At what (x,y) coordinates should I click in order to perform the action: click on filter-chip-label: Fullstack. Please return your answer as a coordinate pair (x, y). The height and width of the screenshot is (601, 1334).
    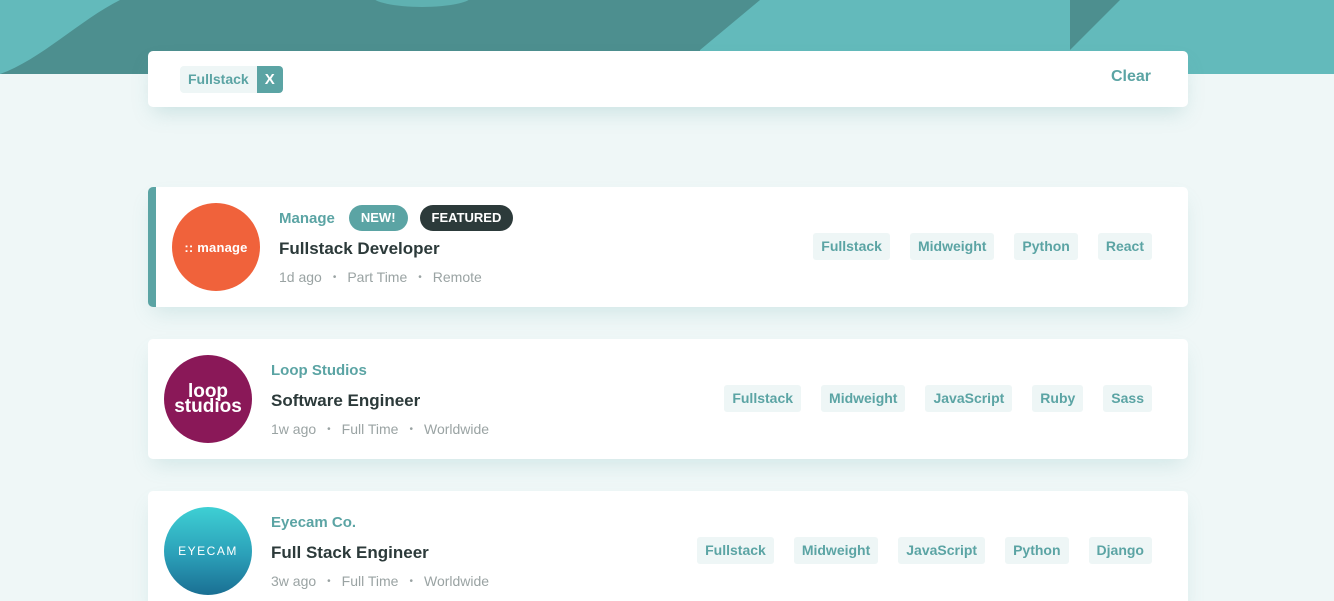
    Looking at the image, I should click on (218, 79).